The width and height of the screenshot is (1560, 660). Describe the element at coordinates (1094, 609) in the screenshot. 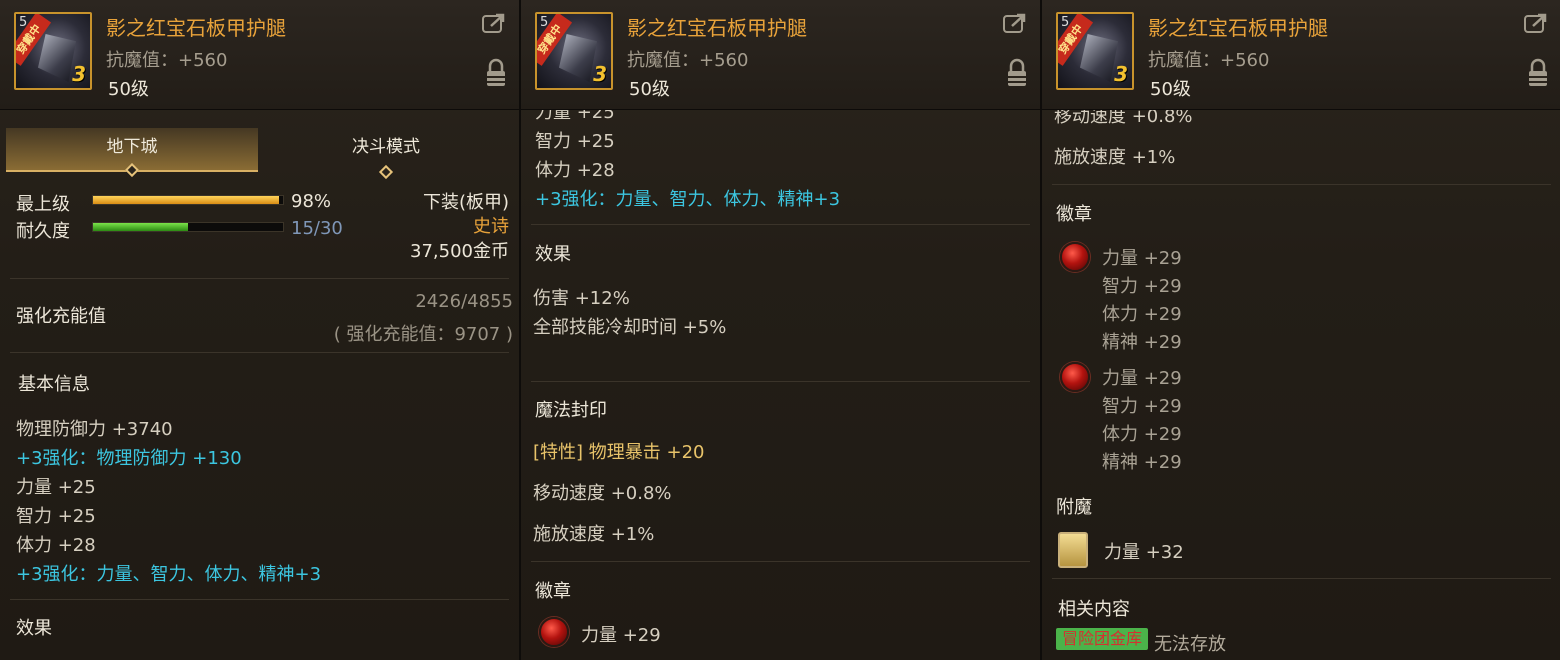

I see `related-title: 相关内容` at that location.